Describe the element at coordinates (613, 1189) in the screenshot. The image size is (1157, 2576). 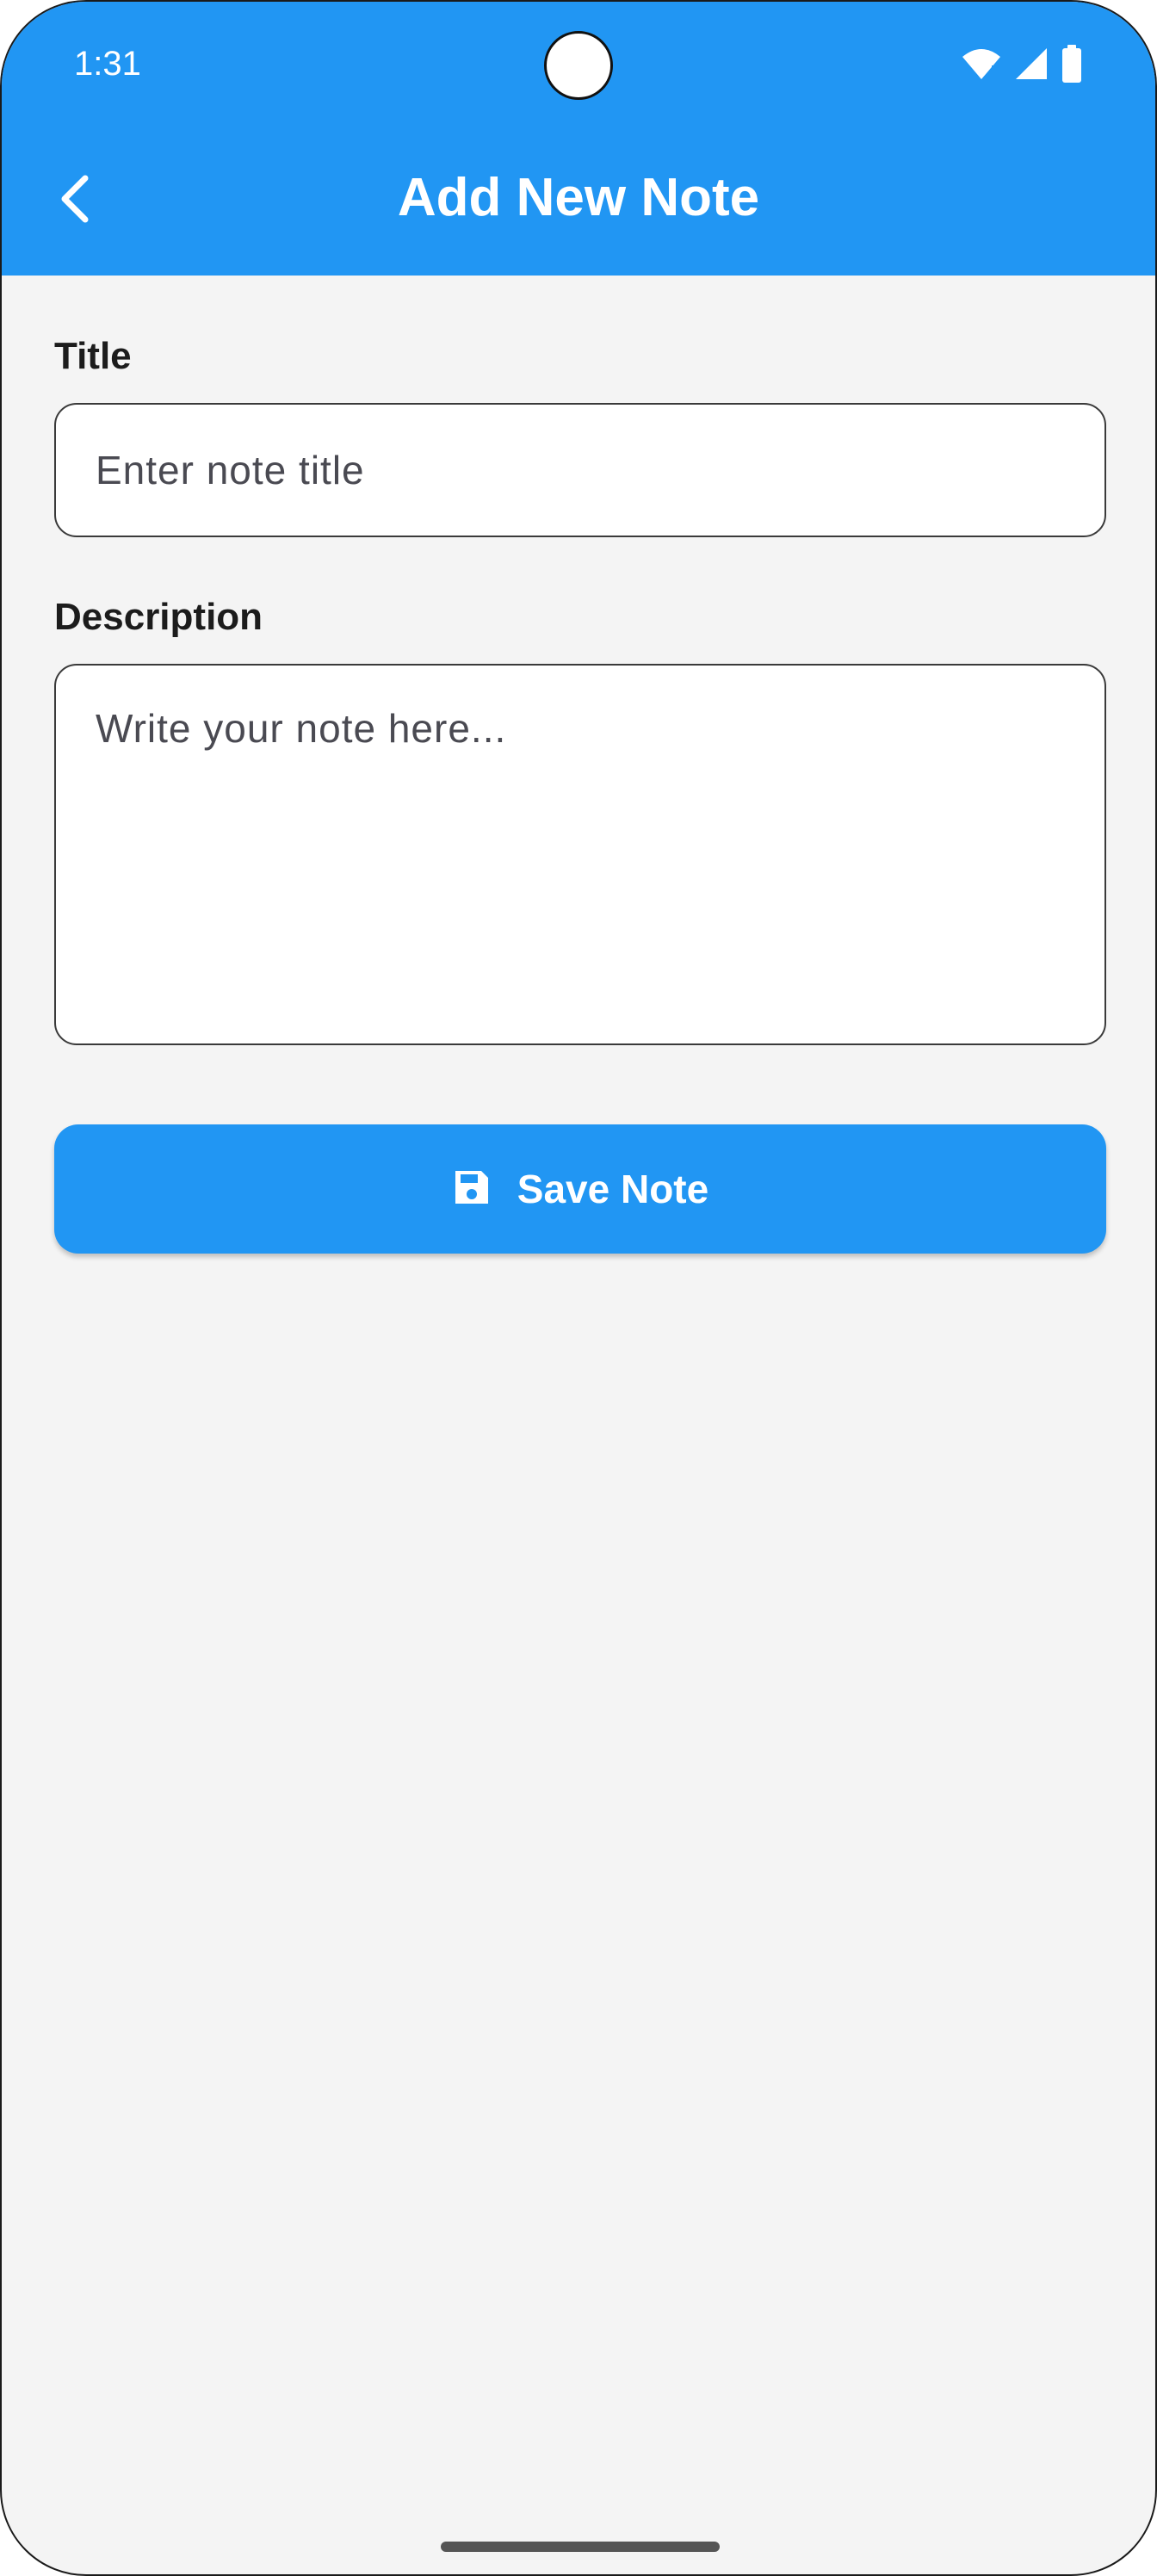
I see `save-note-label: Save Note` at that location.